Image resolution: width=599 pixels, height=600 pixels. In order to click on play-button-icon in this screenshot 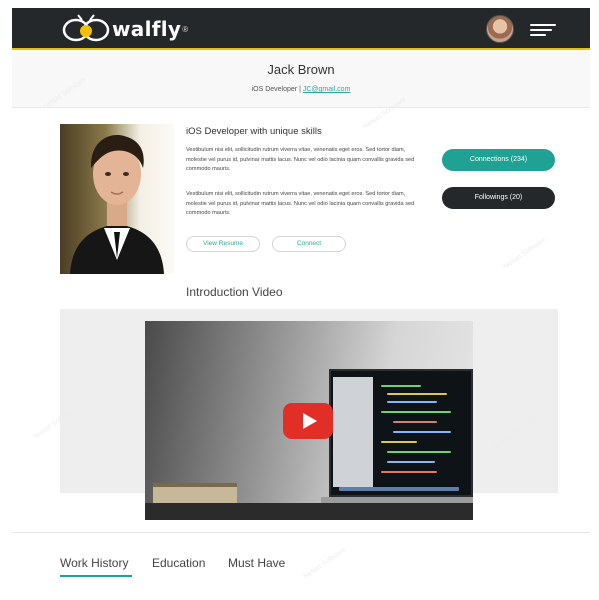, I will do `click(308, 421)`.